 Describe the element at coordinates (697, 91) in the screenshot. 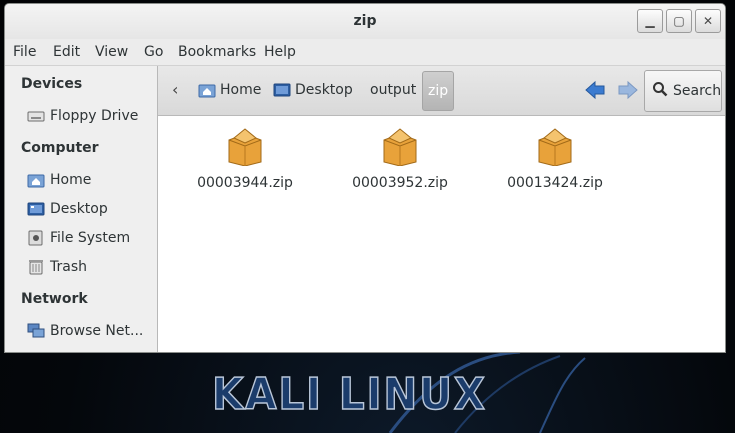

I see `search-label: Search` at that location.